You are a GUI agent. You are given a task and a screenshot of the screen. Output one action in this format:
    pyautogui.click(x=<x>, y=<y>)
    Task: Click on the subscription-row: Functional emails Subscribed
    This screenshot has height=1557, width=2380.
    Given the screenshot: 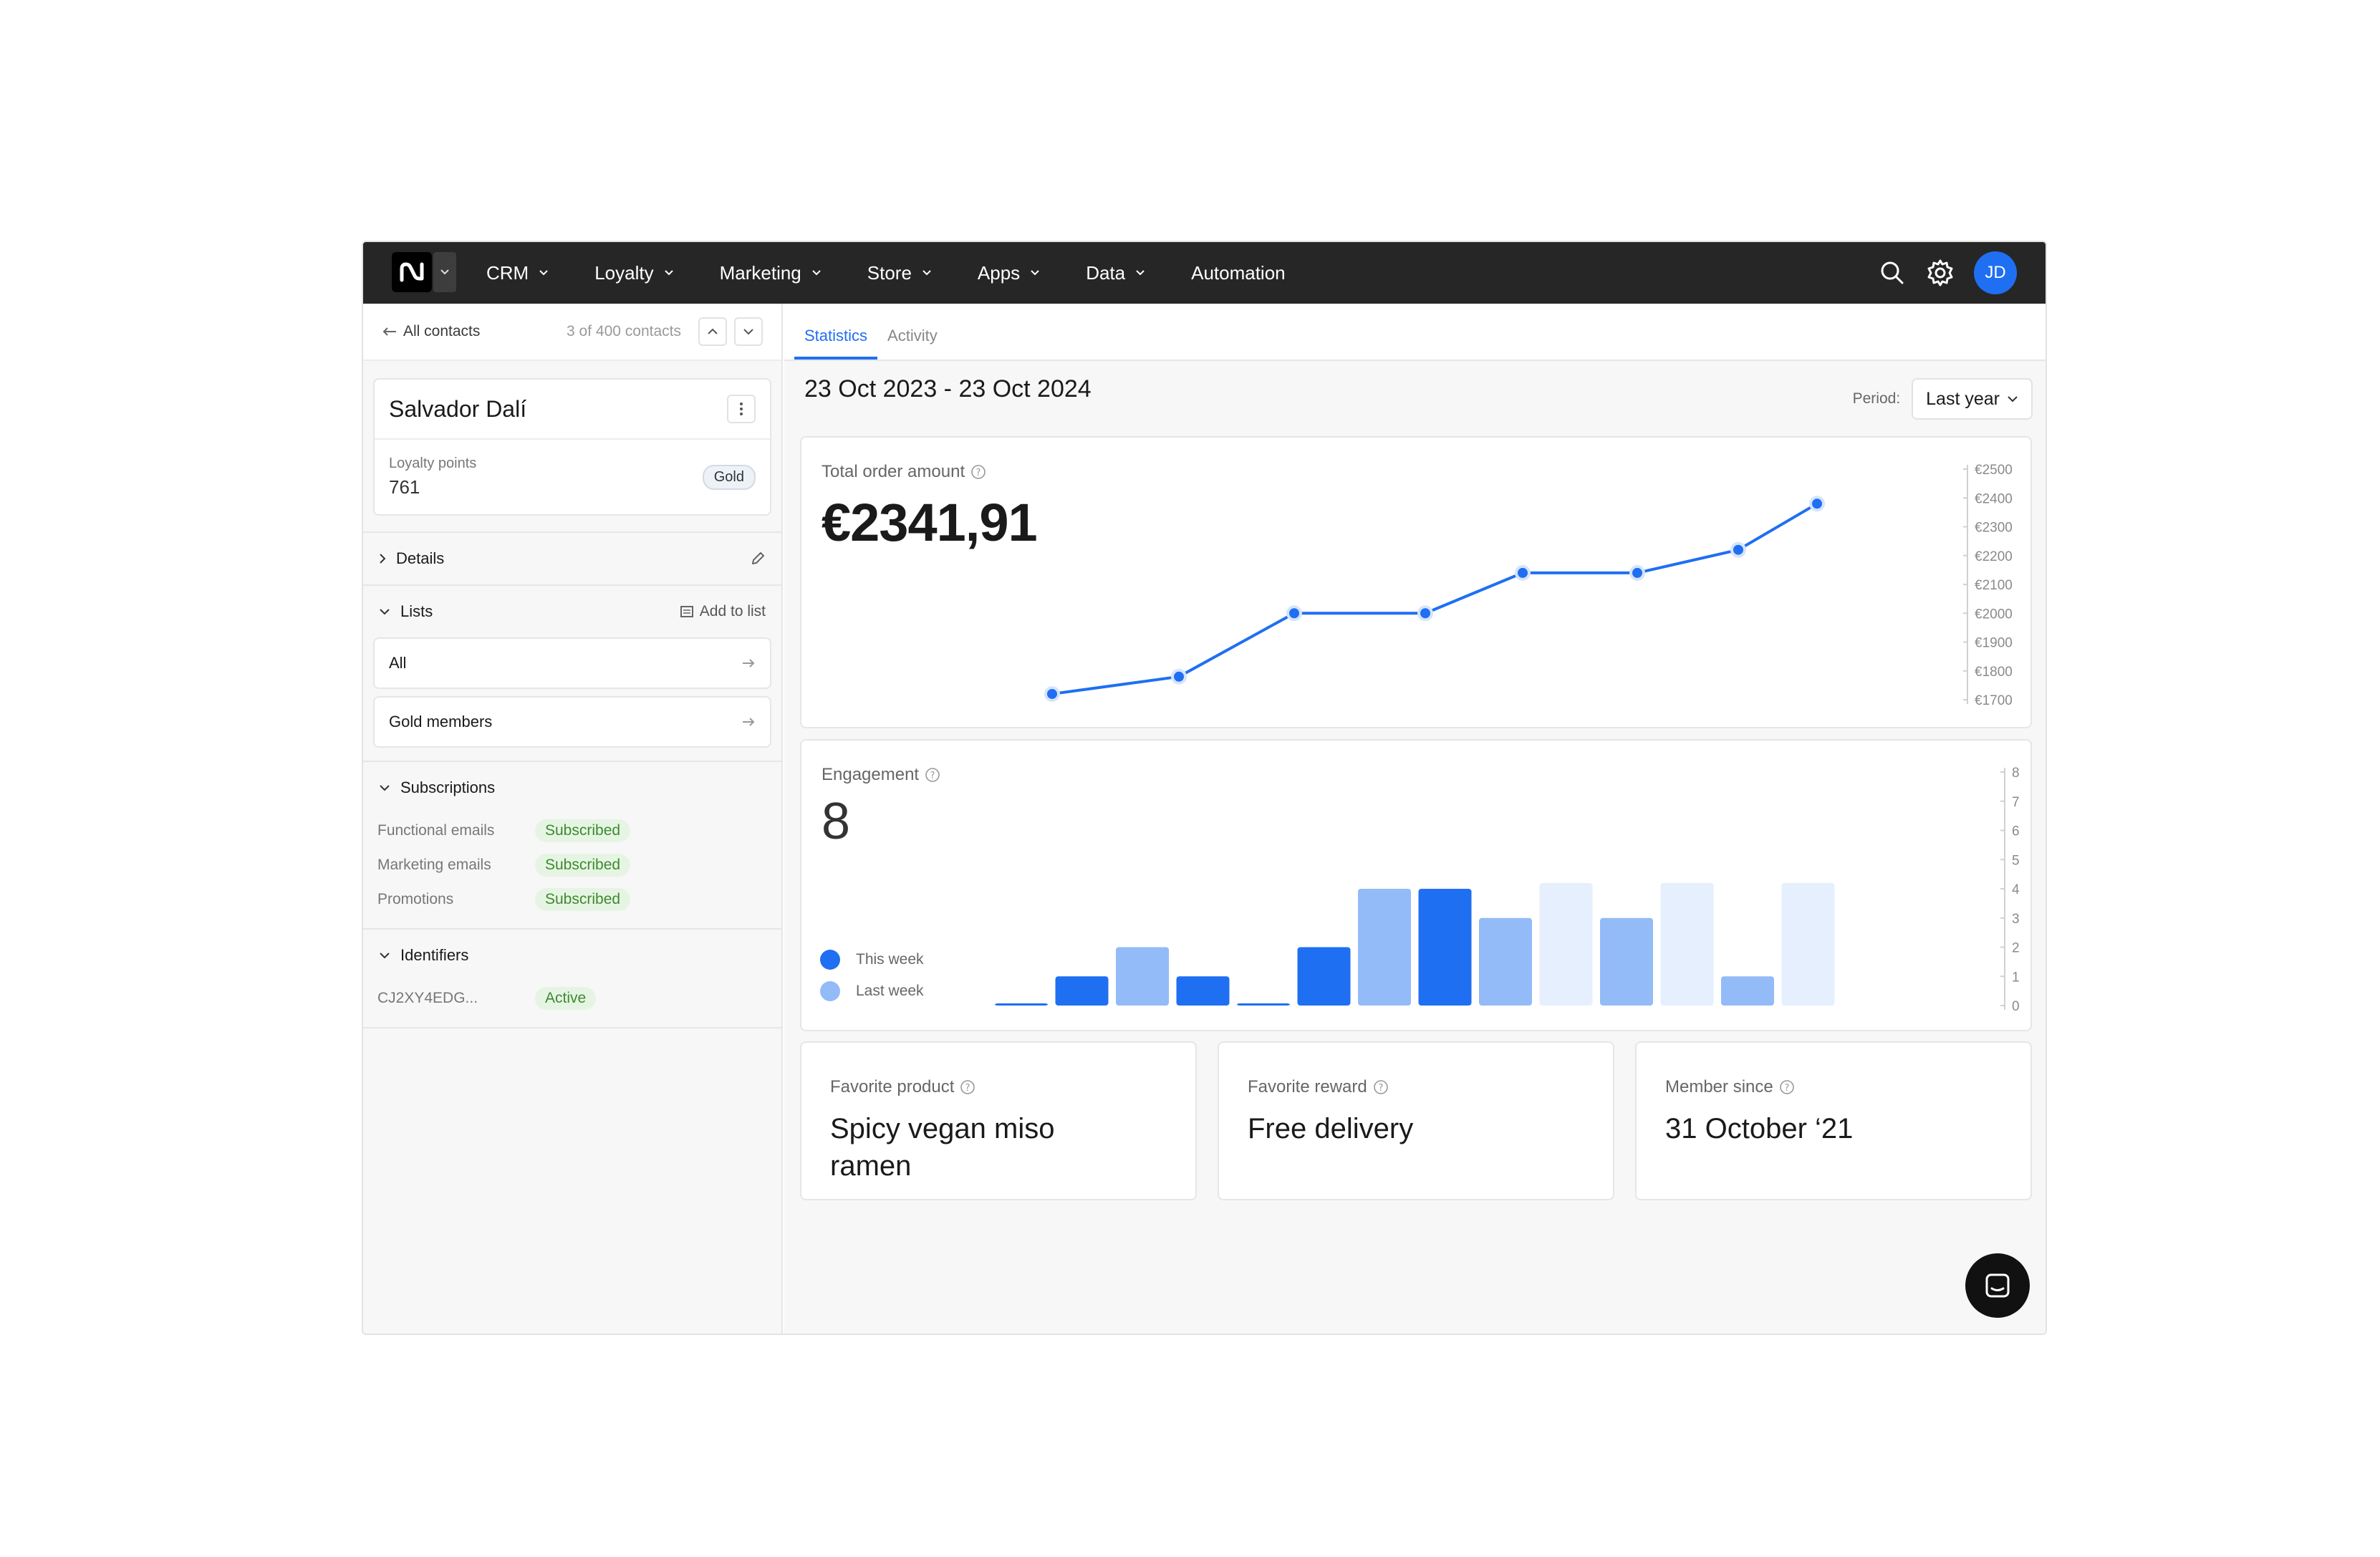 What is the action you would take?
    pyautogui.click(x=572, y=831)
    